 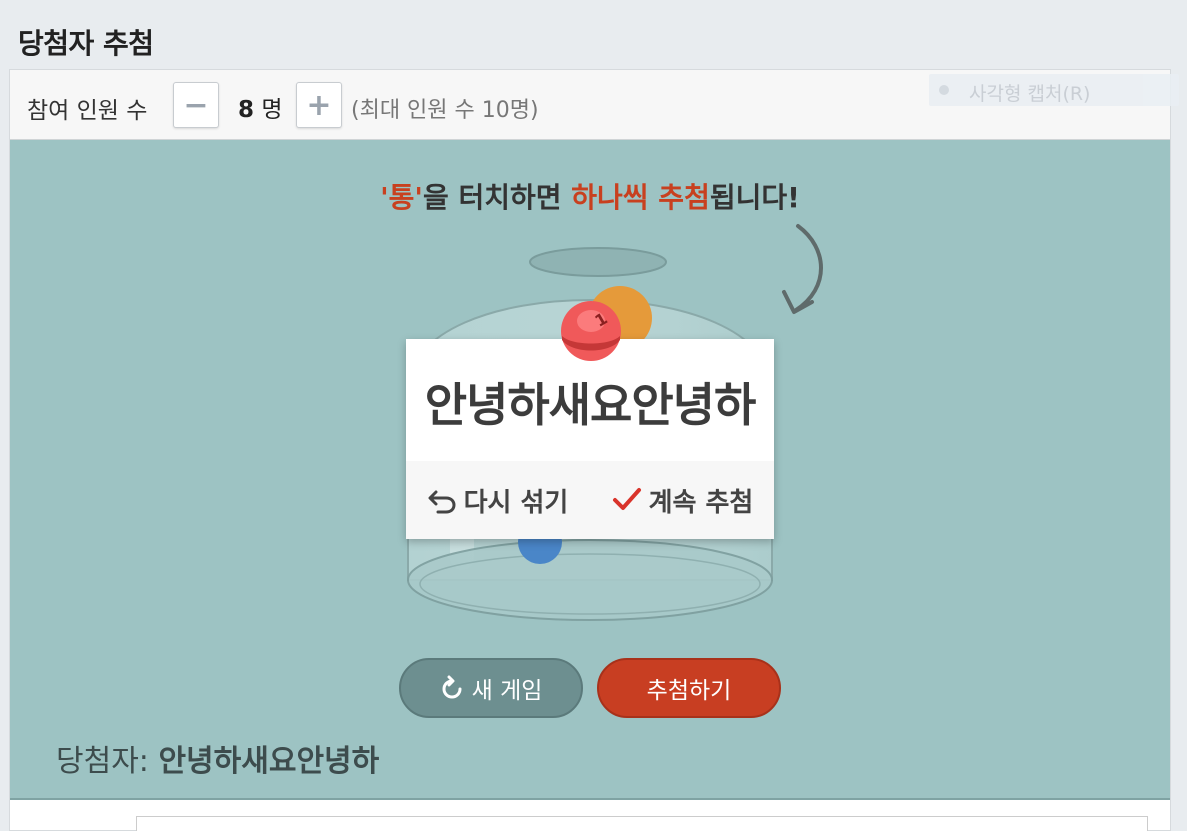 I want to click on result-actions: 다시 섞기 계속 추첨, so click(x=590, y=500).